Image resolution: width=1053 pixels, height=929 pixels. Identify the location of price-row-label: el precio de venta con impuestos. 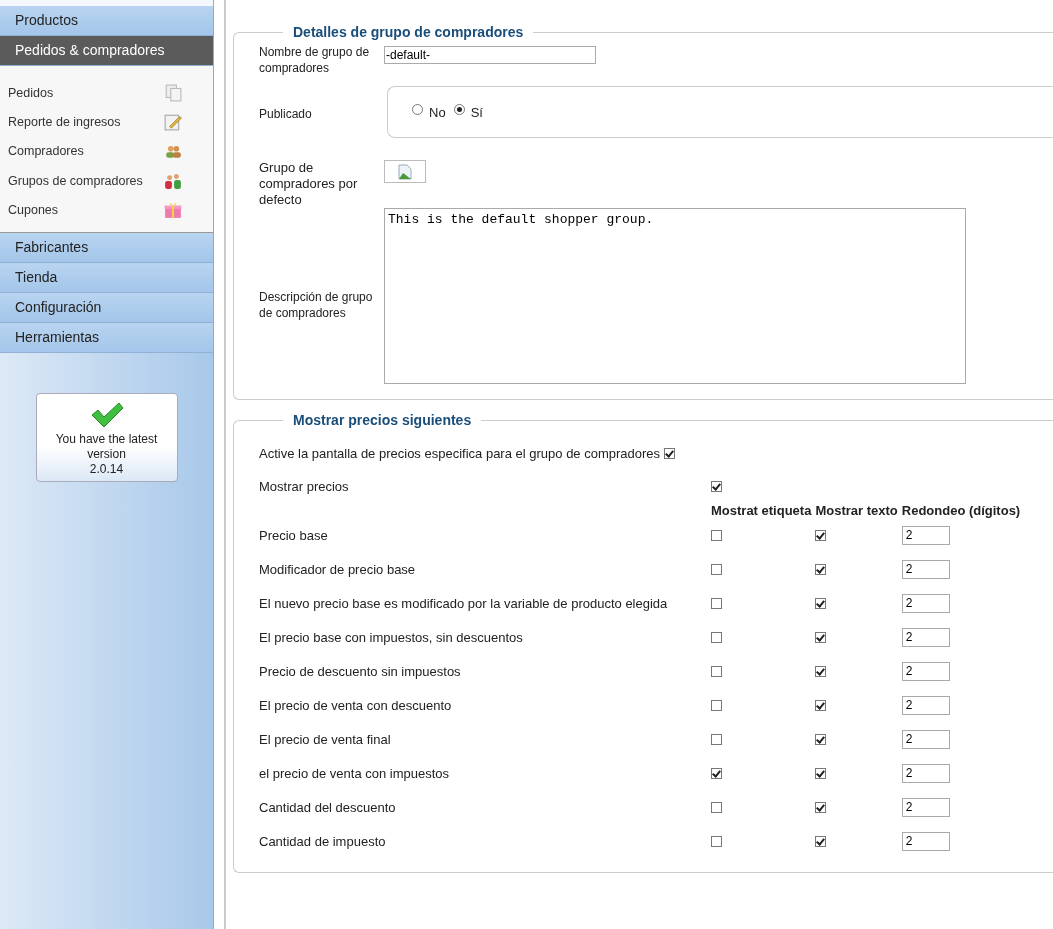
(354, 773).